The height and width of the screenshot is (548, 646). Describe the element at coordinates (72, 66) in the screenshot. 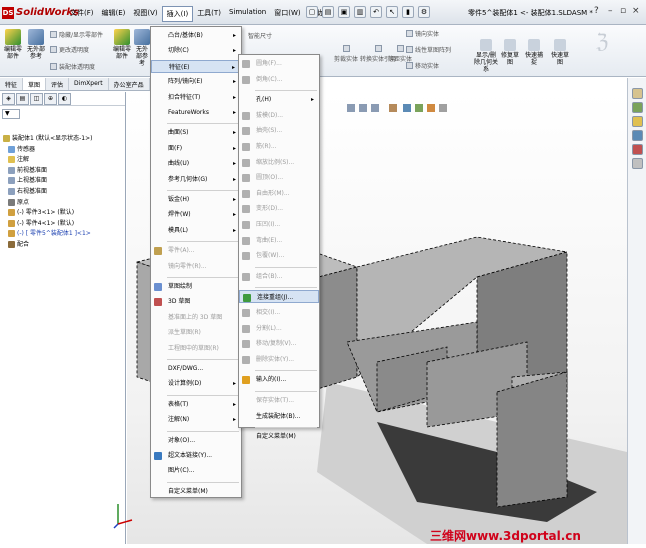

I see `assembly-transparency: 装配体透明度` at that location.